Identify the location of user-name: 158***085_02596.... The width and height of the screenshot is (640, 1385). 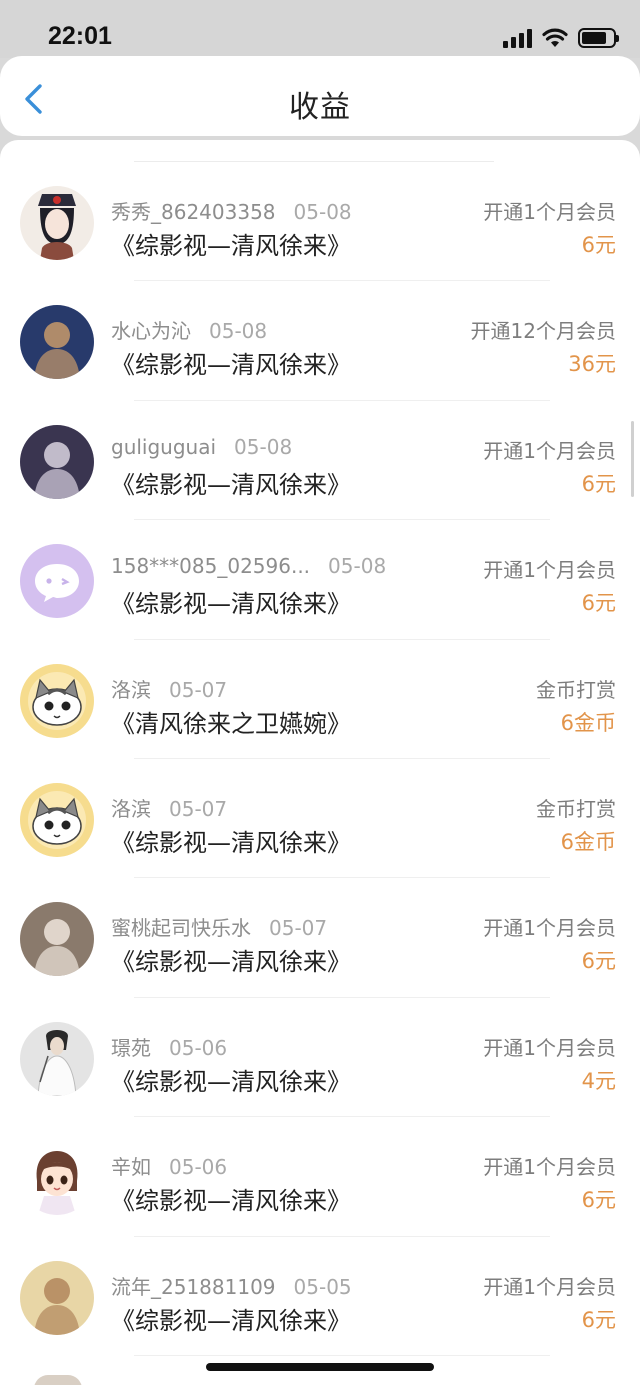
(211, 566).